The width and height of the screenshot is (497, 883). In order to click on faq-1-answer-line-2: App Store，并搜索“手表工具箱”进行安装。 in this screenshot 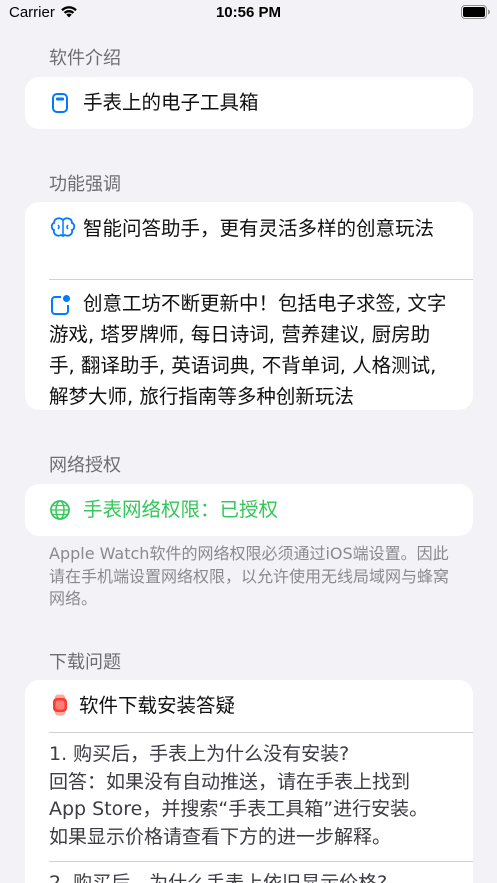, I will do `click(239, 809)`.